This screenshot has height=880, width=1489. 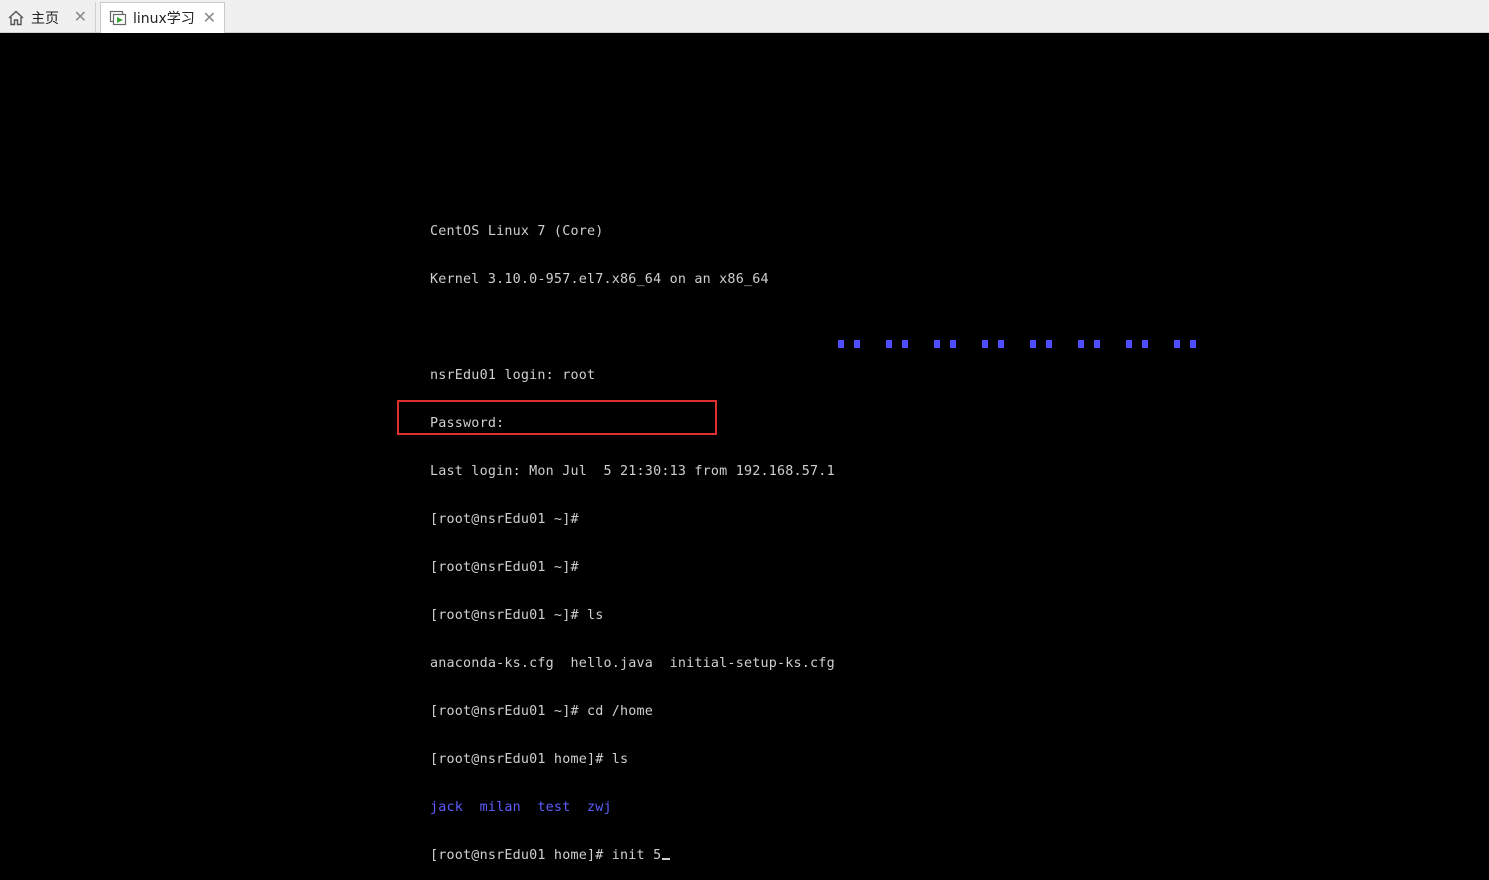 I want to click on current-prompt-text: [root@nsrEdu01 home]# init 5, so click(x=546, y=855).